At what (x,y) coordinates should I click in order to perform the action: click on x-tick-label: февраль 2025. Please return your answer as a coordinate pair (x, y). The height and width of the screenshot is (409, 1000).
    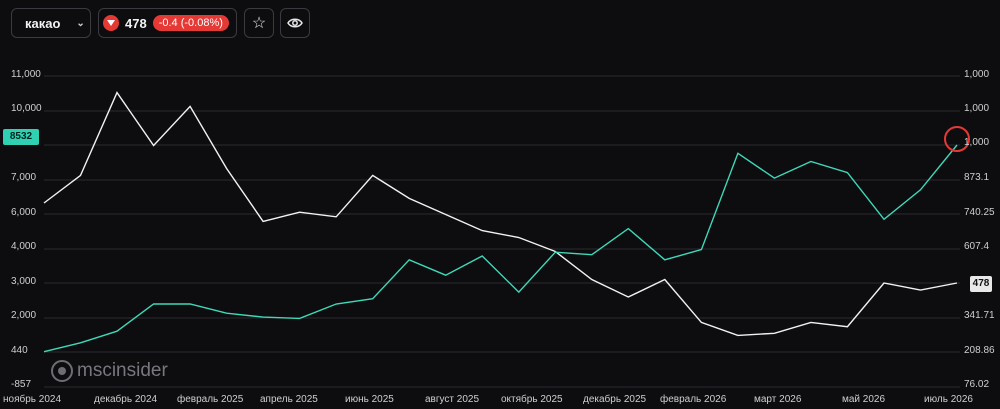
    Looking at the image, I should click on (210, 399).